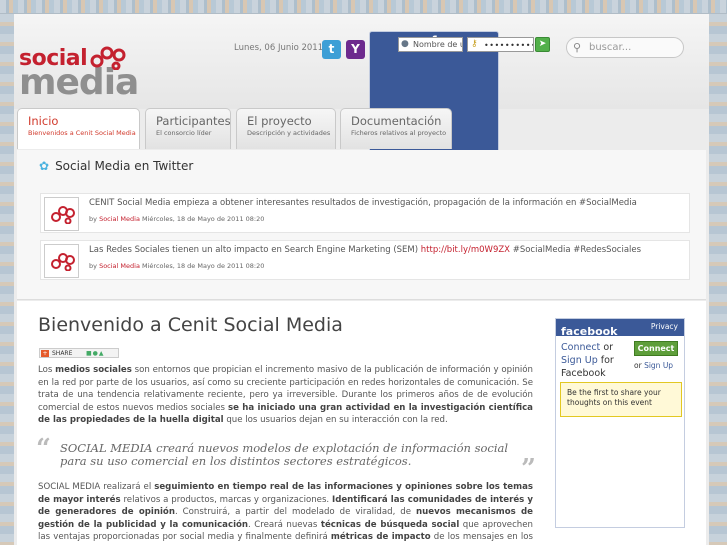 The image size is (727, 545). What do you see at coordinates (279, 48) in the screenshot?
I see `current-date: Lunes, 06 Junio 2011` at bounding box center [279, 48].